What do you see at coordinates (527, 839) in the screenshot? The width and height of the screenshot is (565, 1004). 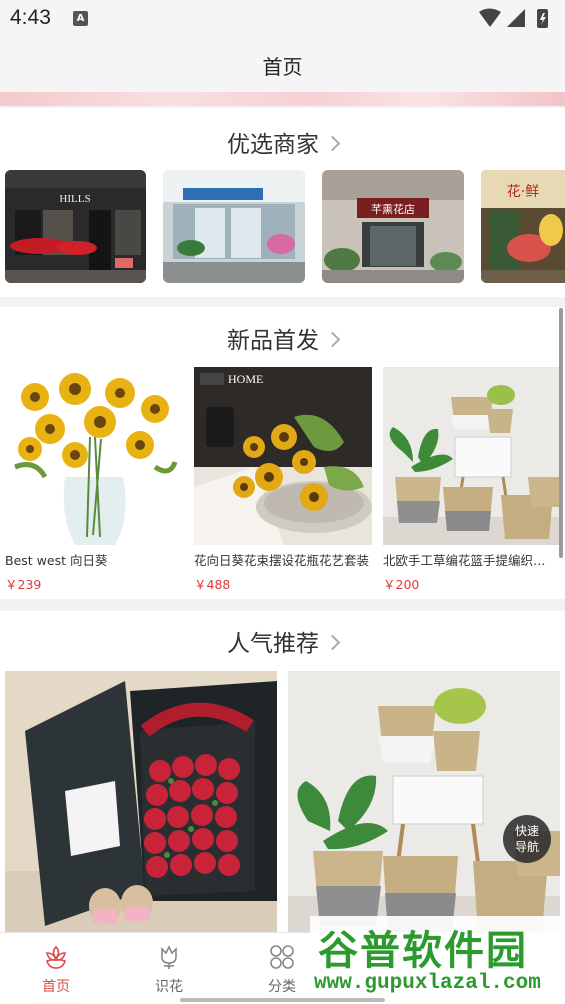 I see `quick-nav-button: 快速 导航` at bounding box center [527, 839].